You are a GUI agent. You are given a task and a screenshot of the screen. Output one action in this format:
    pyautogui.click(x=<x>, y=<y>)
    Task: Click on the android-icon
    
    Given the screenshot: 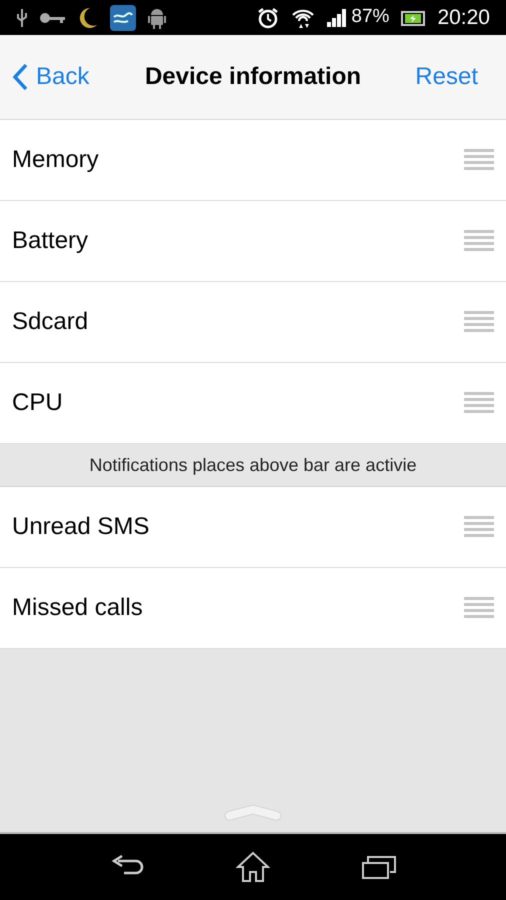 What is the action you would take?
    pyautogui.click(x=157, y=17)
    